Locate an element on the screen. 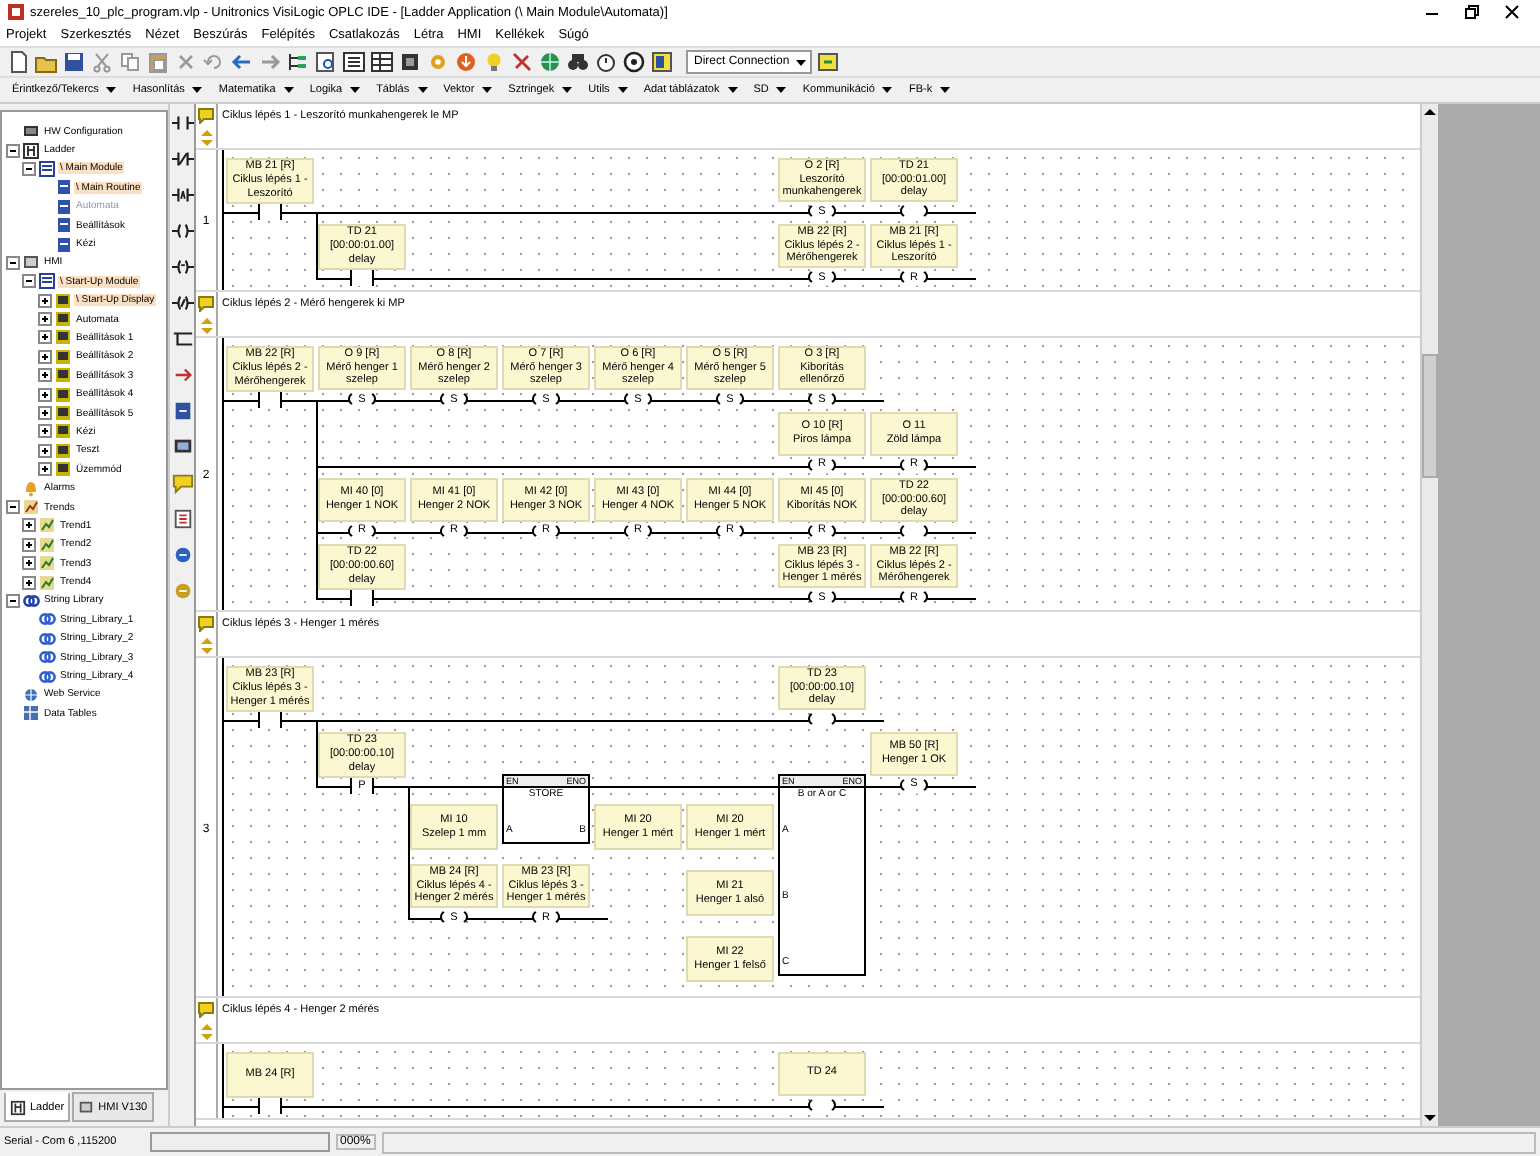 The width and height of the screenshot is (1540, 1156). restore-icon is located at coordinates (1472, 12).